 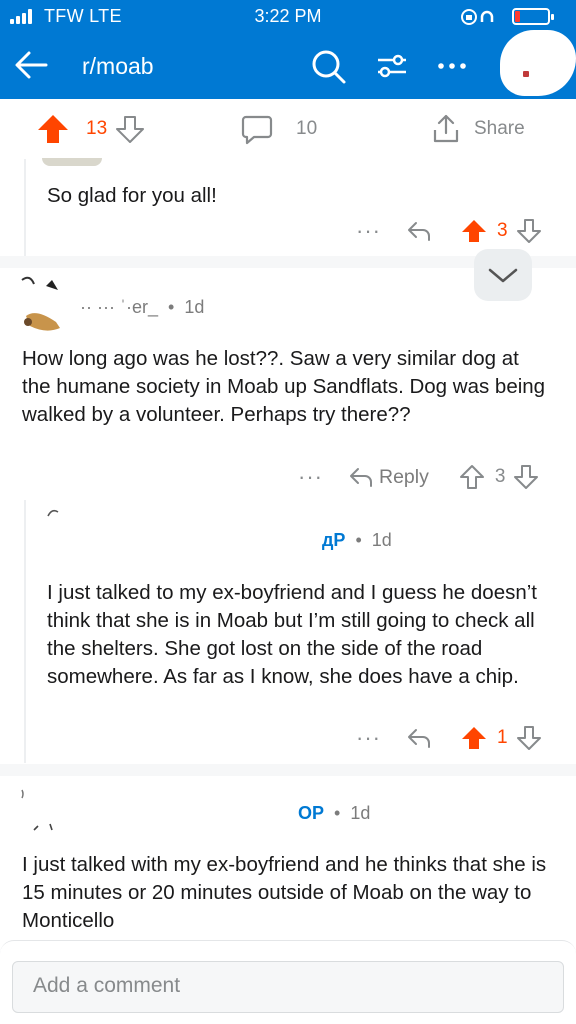 I want to click on comment-score: 1, so click(x=502, y=737).